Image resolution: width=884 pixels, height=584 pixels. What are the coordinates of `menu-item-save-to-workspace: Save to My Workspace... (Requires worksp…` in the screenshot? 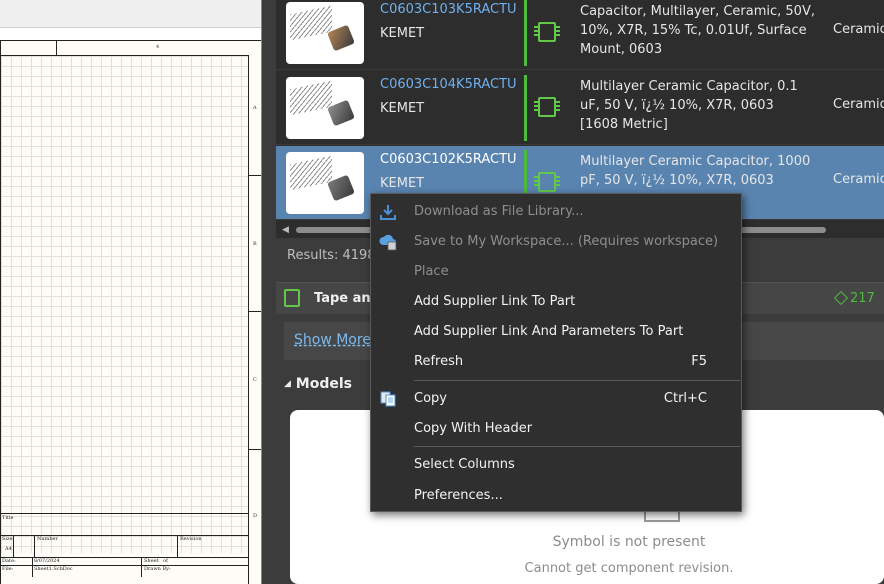 It's located at (556, 242).